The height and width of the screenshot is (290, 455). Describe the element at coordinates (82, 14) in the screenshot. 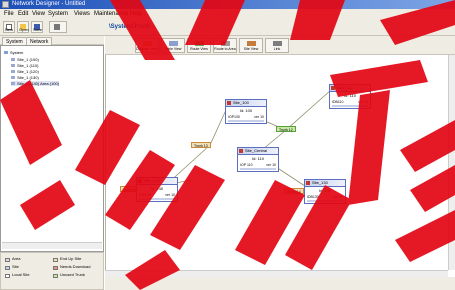

I see `menu-views: Views` at that location.